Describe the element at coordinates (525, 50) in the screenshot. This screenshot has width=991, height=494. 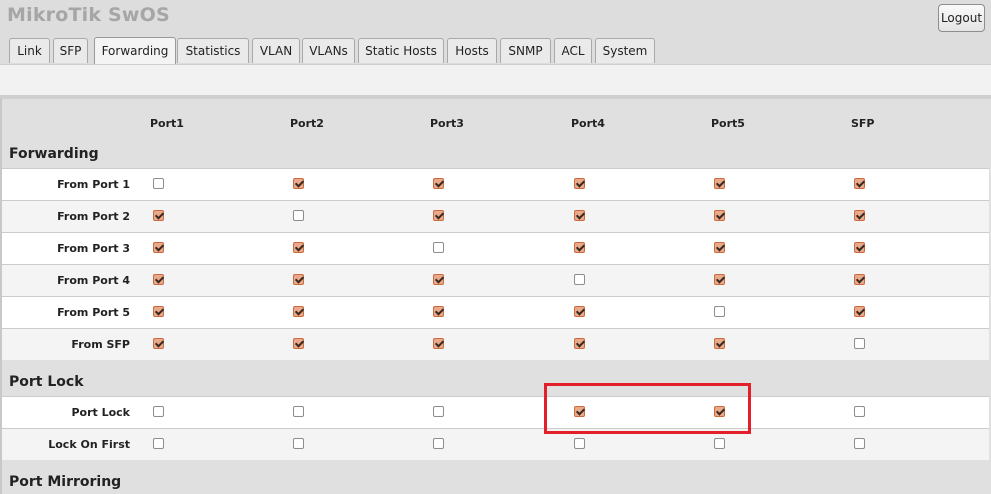
I see `tab-snmp: SNMP` at that location.